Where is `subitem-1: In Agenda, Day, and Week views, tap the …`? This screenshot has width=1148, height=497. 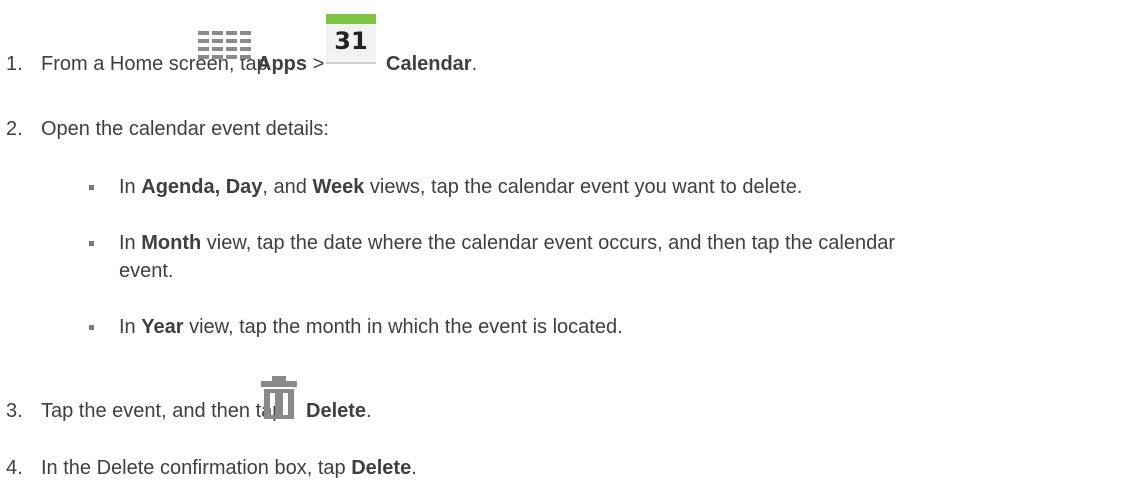 subitem-1: In Agenda, Day, and Week views, tap the … is located at coordinates (461, 187).